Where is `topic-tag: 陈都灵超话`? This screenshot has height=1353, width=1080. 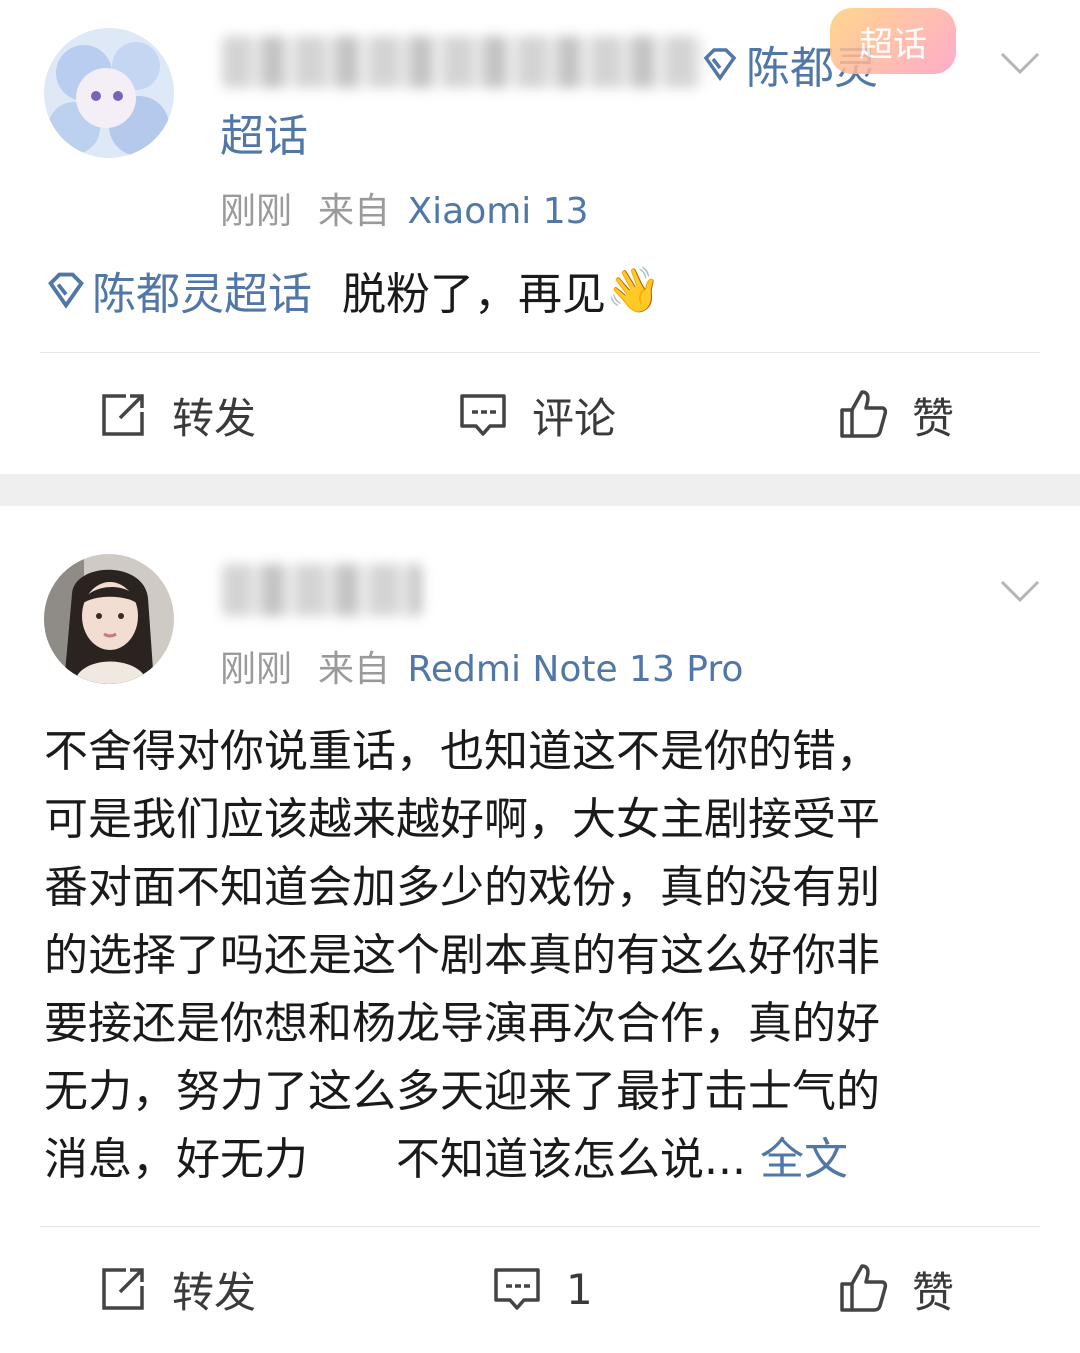
topic-tag: 陈都灵超话 is located at coordinates (178, 290).